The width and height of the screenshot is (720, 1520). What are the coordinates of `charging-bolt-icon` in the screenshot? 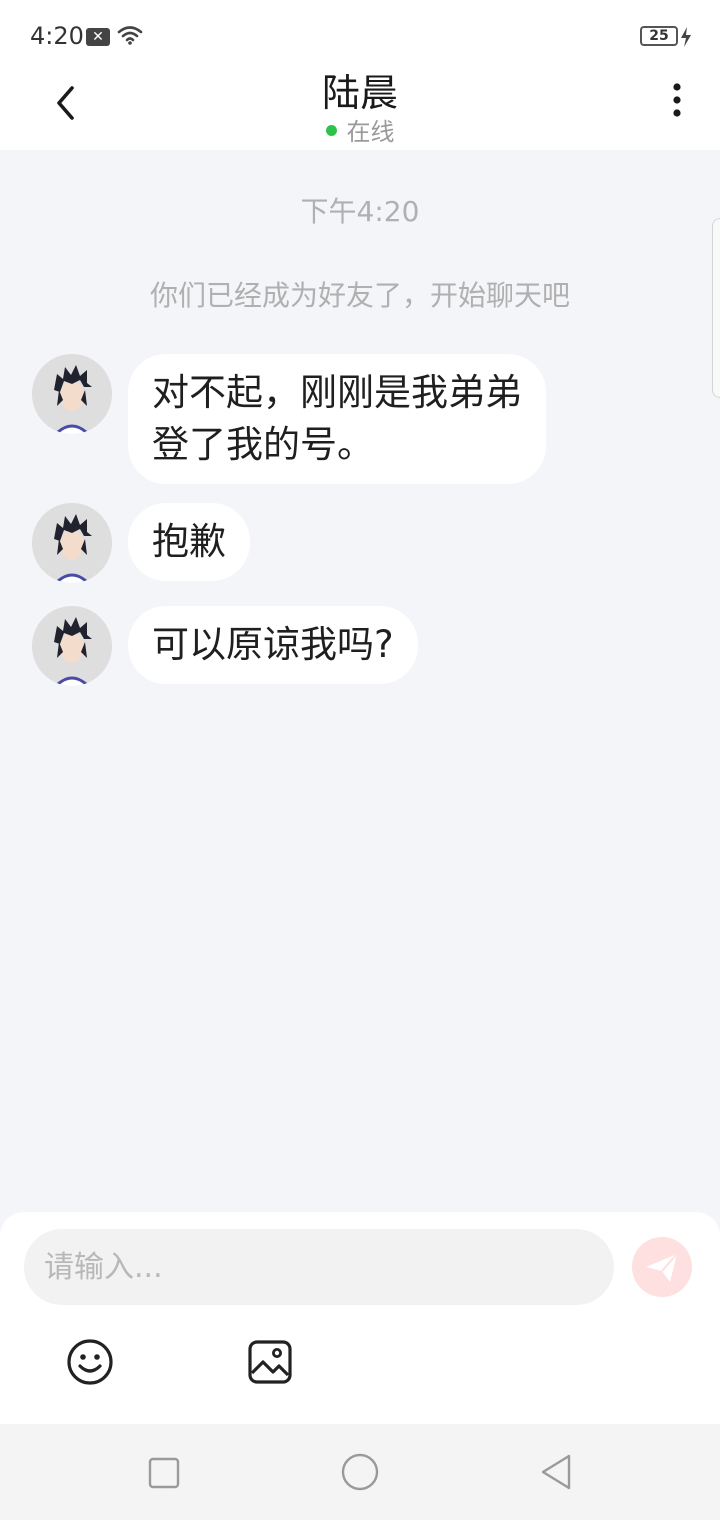 It's located at (686, 39).